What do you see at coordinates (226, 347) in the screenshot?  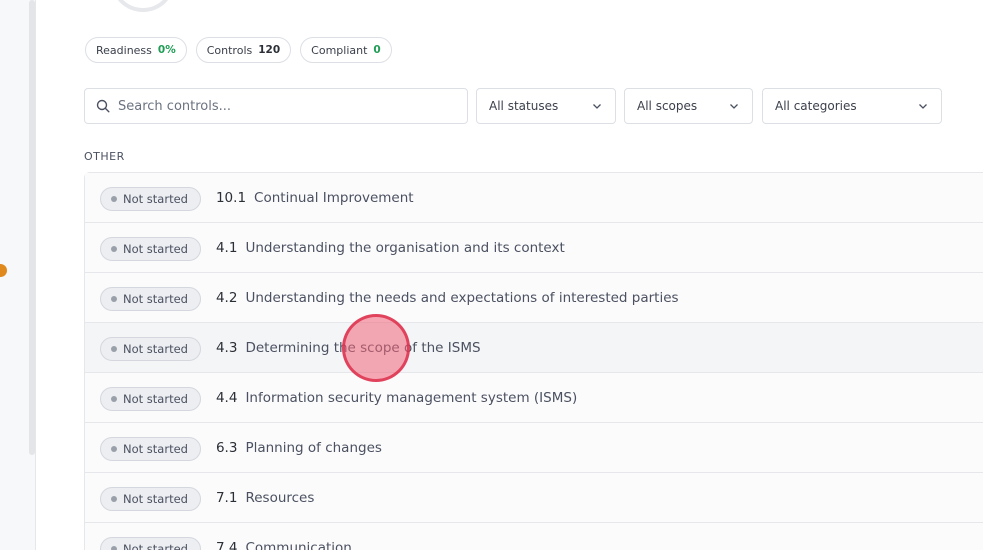 I see `control-number: 4.3` at bounding box center [226, 347].